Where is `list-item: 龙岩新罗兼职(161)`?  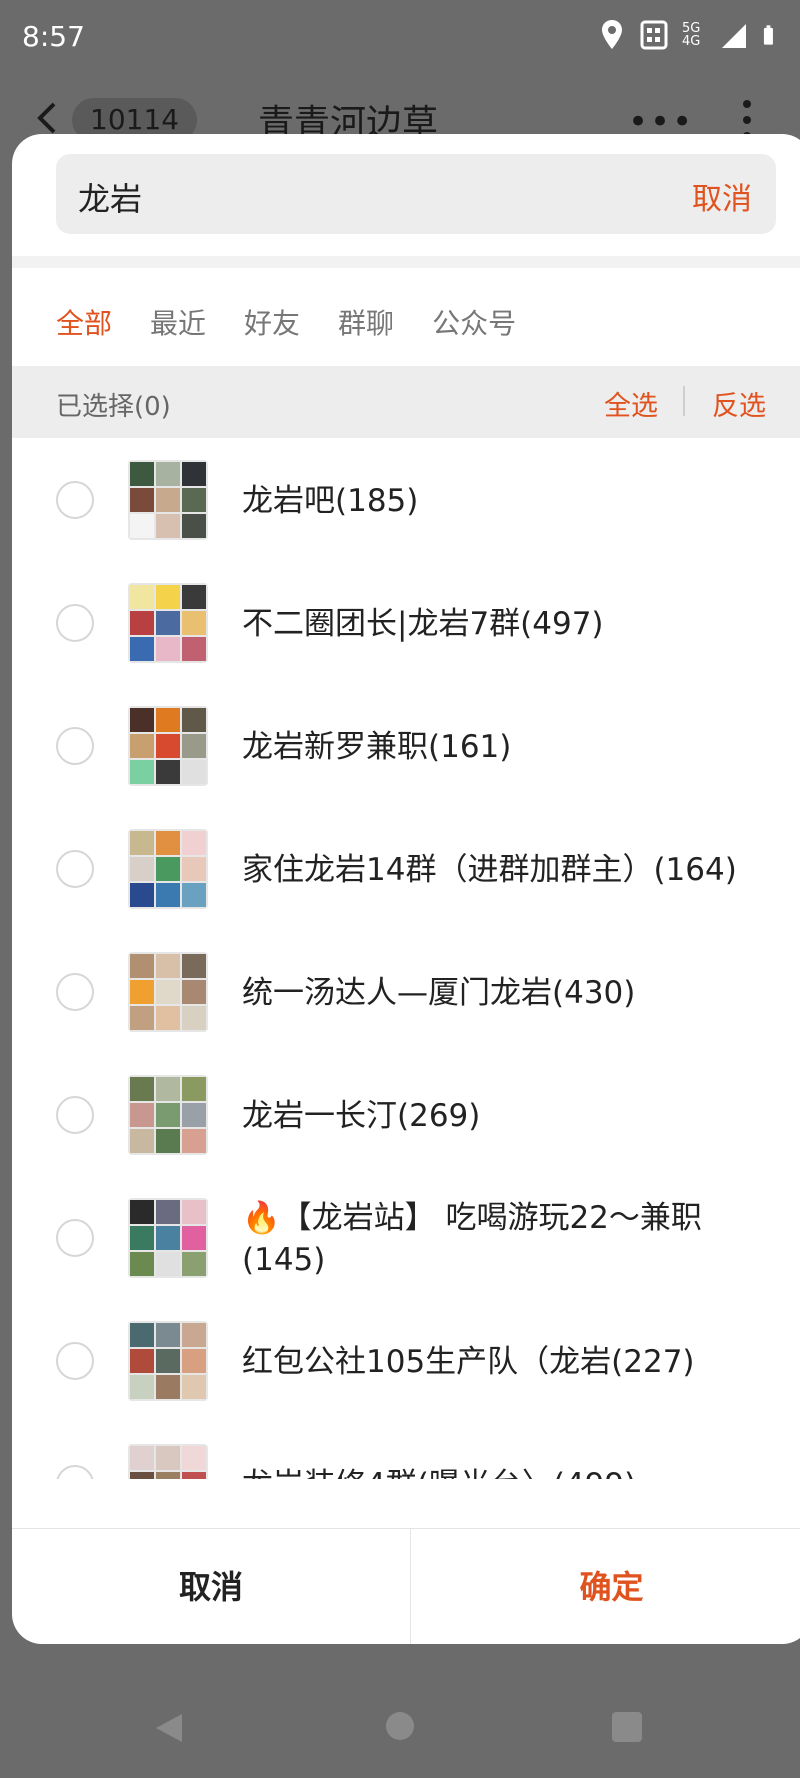 list-item: 龙岩新罗兼职(161) is located at coordinates (406, 746).